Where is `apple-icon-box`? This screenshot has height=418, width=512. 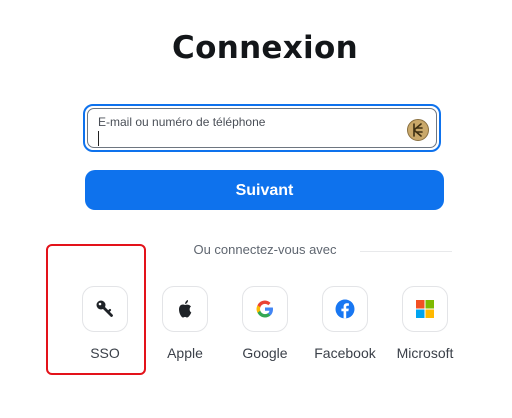 apple-icon-box is located at coordinates (185, 309).